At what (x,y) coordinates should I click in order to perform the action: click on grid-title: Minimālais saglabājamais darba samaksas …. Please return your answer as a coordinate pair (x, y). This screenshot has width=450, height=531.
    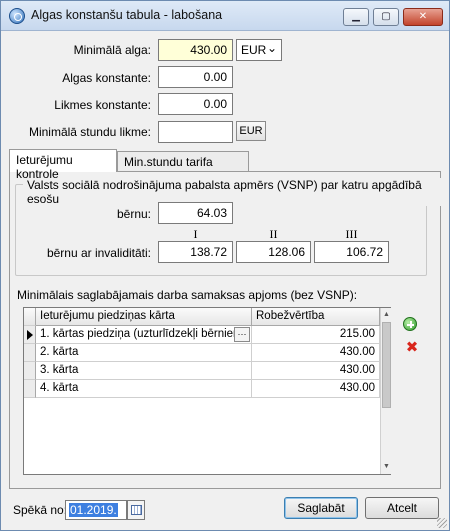
    Looking at the image, I should click on (187, 295).